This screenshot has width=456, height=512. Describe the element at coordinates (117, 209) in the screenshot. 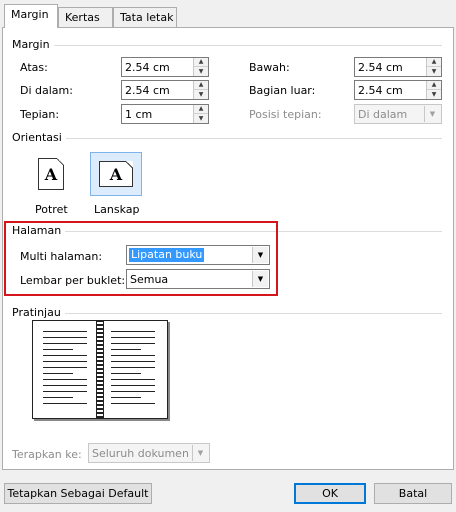

I see `lanskap-label: Lanskap` at that location.